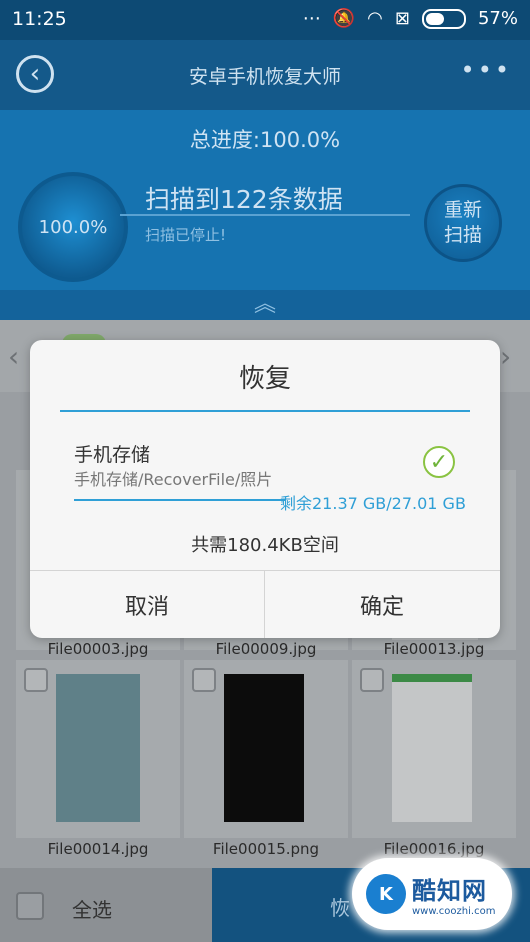 The image size is (530, 942). Describe the element at coordinates (462, 210) in the screenshot. I see `rescan-label-1: 重新` at that location.